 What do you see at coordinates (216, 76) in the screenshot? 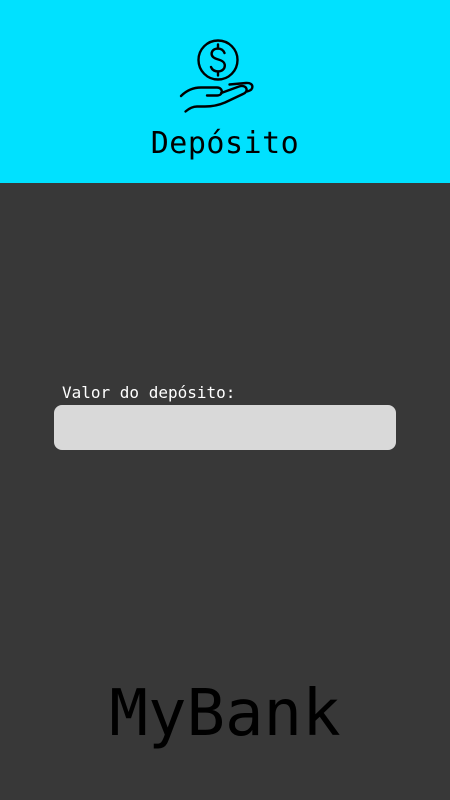
I see `hand-holding-dollar-icon` at bounding box center [216, 76].